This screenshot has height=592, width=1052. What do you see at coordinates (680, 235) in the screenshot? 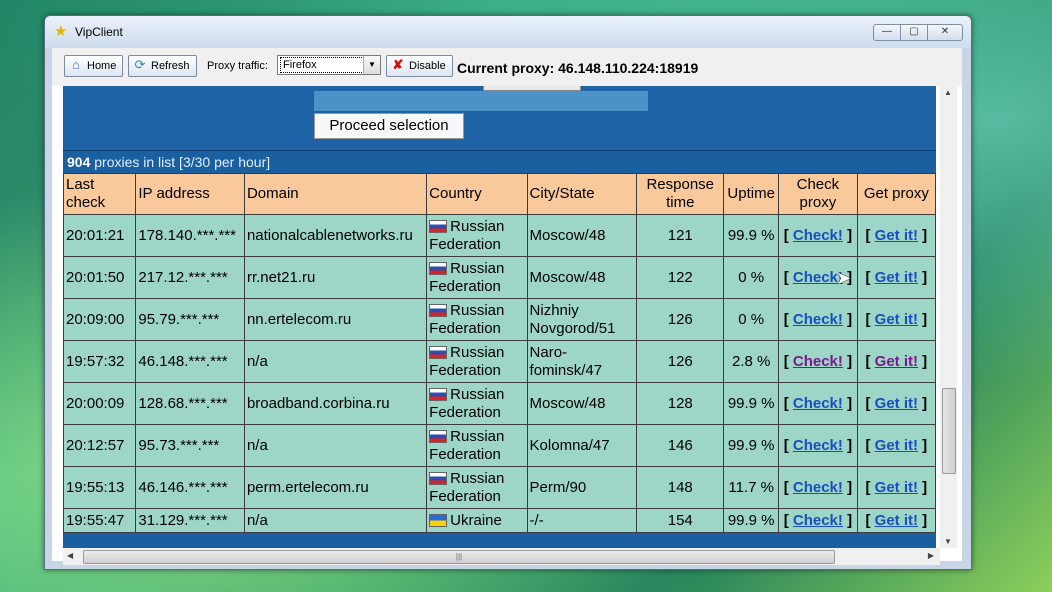
I see `response-time-cell: 121` at bounding box center [680, 235].